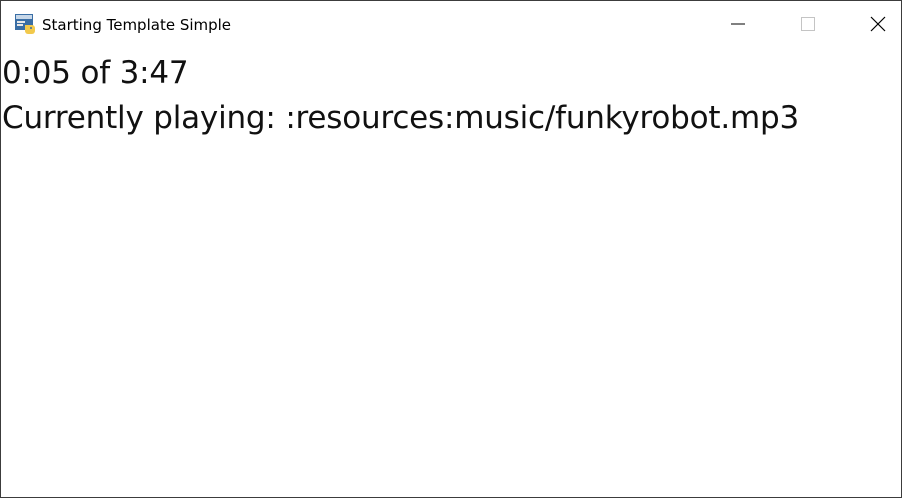 Image resolution: width=902 pixels, height=498 pixels. I want to click on close-icon, so click(878, 24).